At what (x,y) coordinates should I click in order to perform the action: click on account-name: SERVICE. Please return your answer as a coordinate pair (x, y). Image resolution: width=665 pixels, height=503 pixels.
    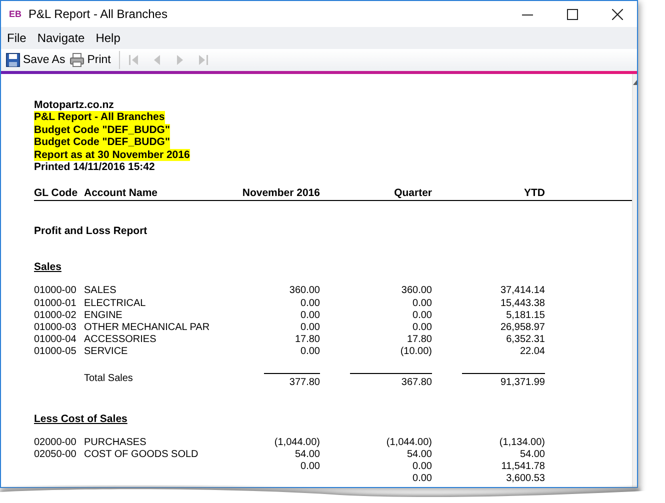
    Looking at the image, I should click on (106, 352).